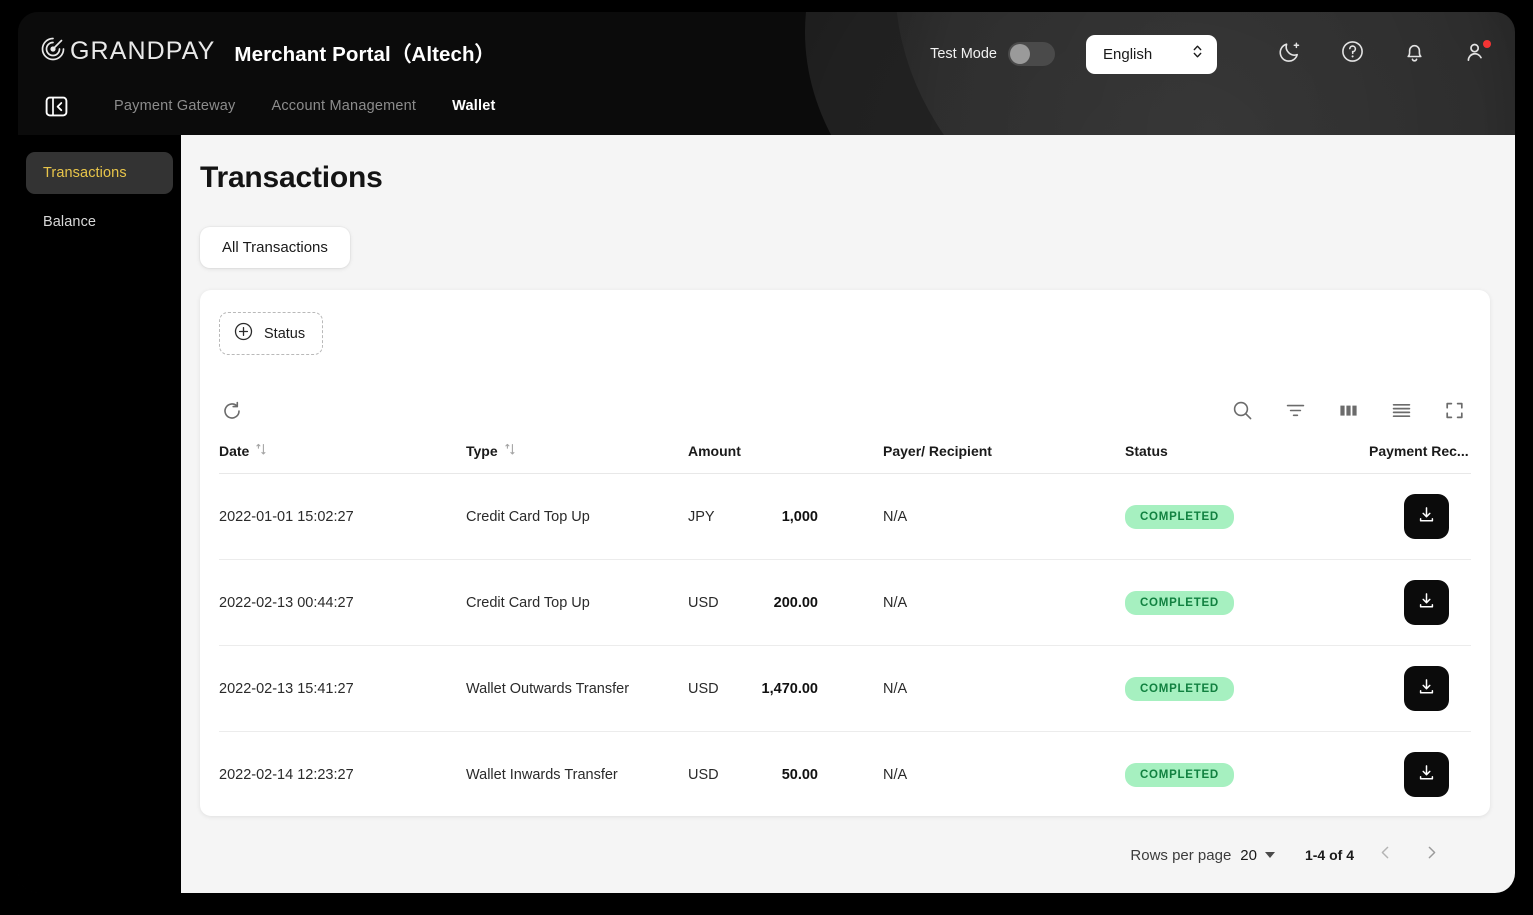 Image resolution: width=1533 pixels, height=915 pixels. Describe the element at coordinates (53, 51) in the screenshot. I see `grandpay-target-logo-icon` at that location.